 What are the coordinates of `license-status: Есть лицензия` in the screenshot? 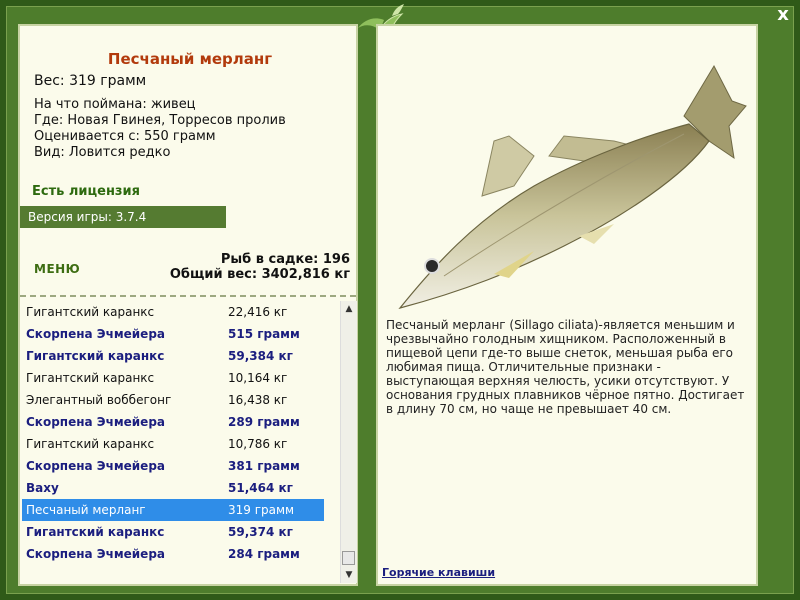 It's located at (86, 191).